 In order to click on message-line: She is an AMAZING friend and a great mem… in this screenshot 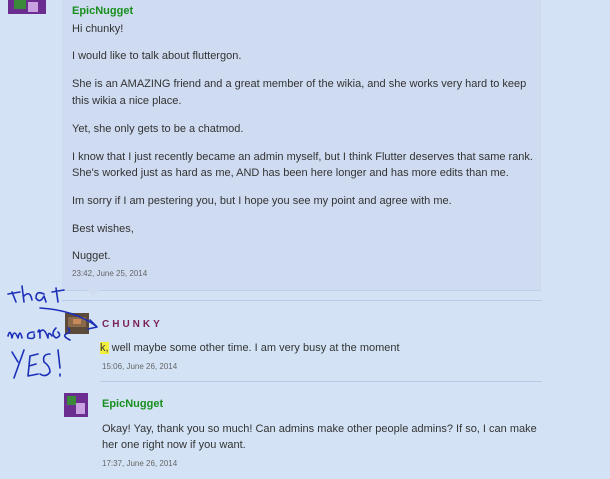, I will do `click(299, 84)`.